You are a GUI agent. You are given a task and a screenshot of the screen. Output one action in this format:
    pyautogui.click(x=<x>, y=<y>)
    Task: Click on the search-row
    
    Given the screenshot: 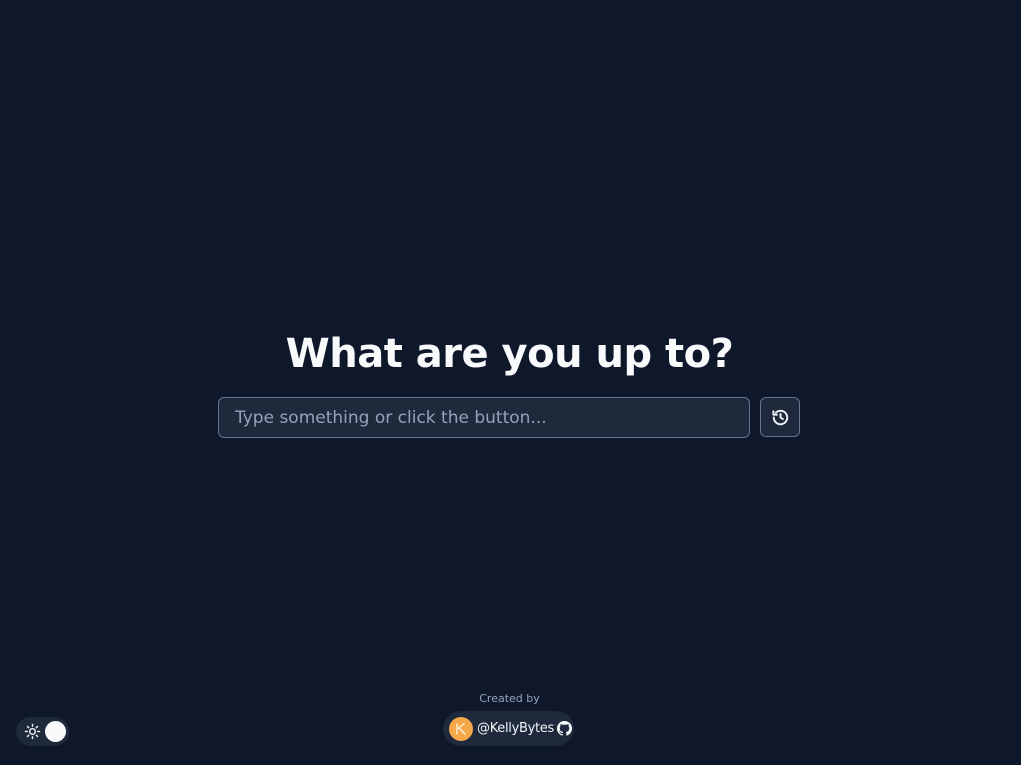 What is the action you would take?
    pyautogui.click(x=509, y=417)
    